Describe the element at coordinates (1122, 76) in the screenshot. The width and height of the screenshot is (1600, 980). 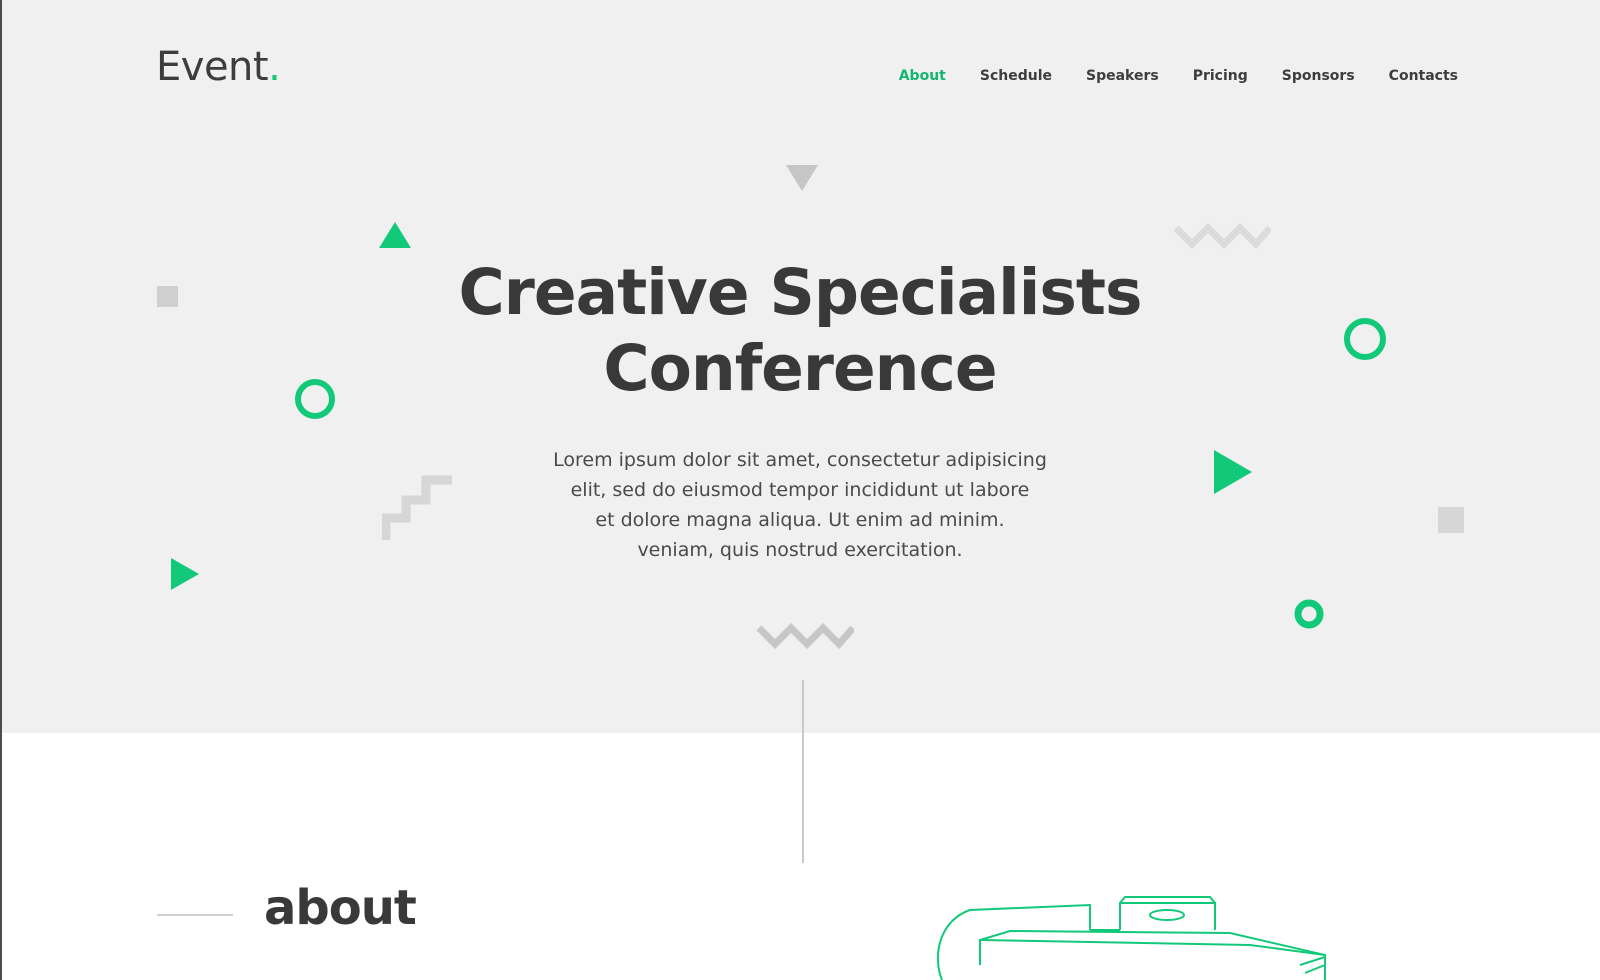
I see `nav-item-speakers: Speakers` at that location.